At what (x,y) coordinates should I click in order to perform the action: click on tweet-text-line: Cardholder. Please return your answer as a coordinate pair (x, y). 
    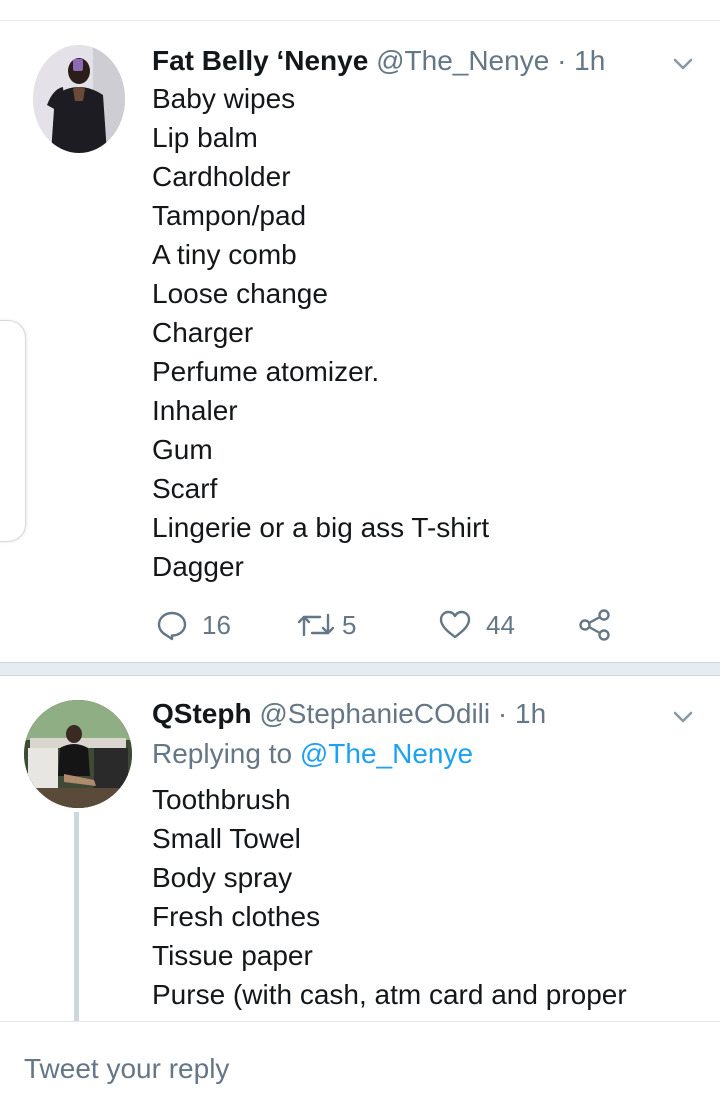
    Looking at the image, I should click on (221, 176).